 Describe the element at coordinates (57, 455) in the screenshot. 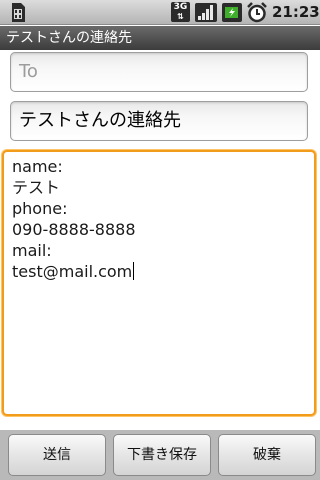

I see `send-button: 送信` at that location.